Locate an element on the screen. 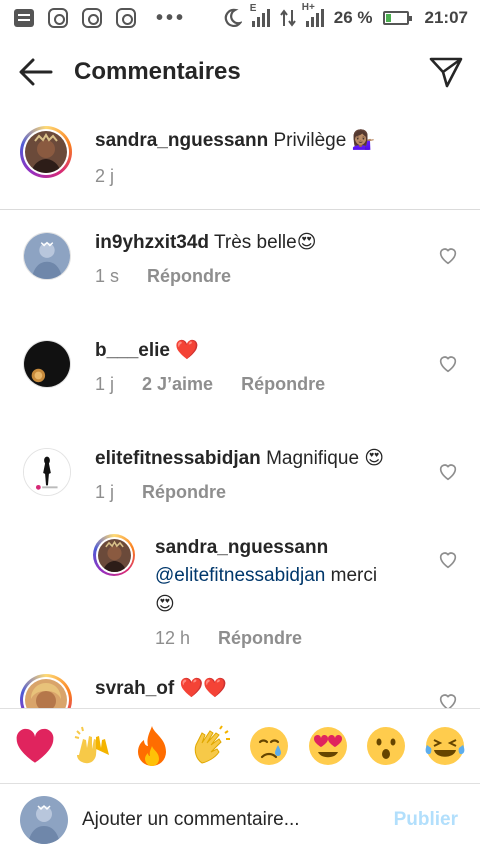 The height and width of the screenshot is (854, 480). mention-link: @elitefitnessabidjan is located at coordinates (240, 575).